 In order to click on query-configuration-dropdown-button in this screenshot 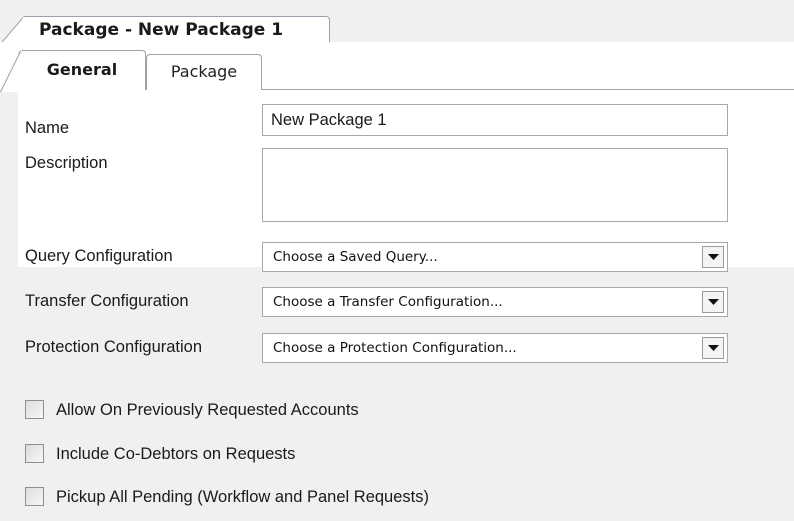, I will do `click(713, 257)`.